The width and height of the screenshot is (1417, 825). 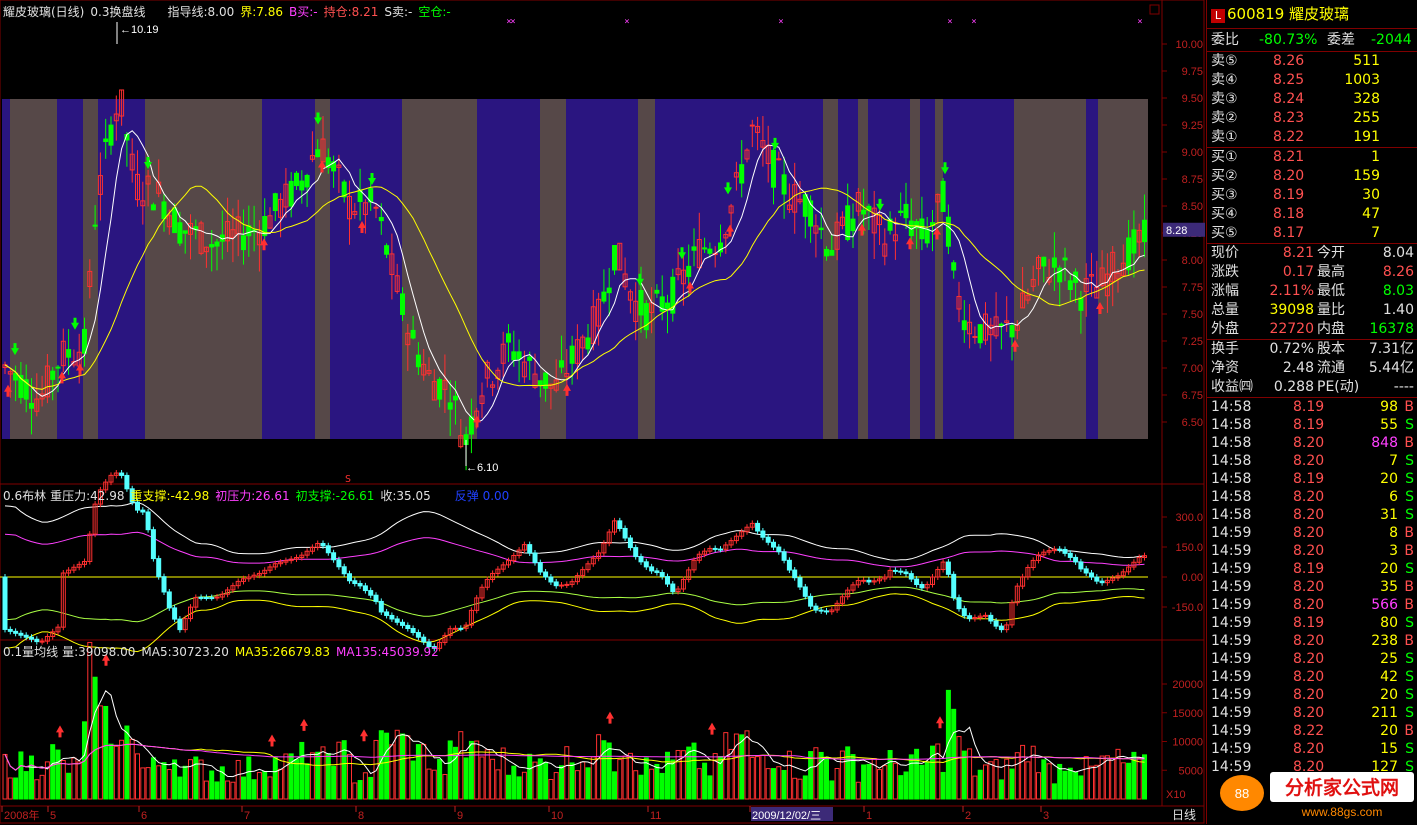 What do you see at coordinates (1291, 329) in the screenshot?
I see `stat-value: 22720` at bounding box center [1291, 329].